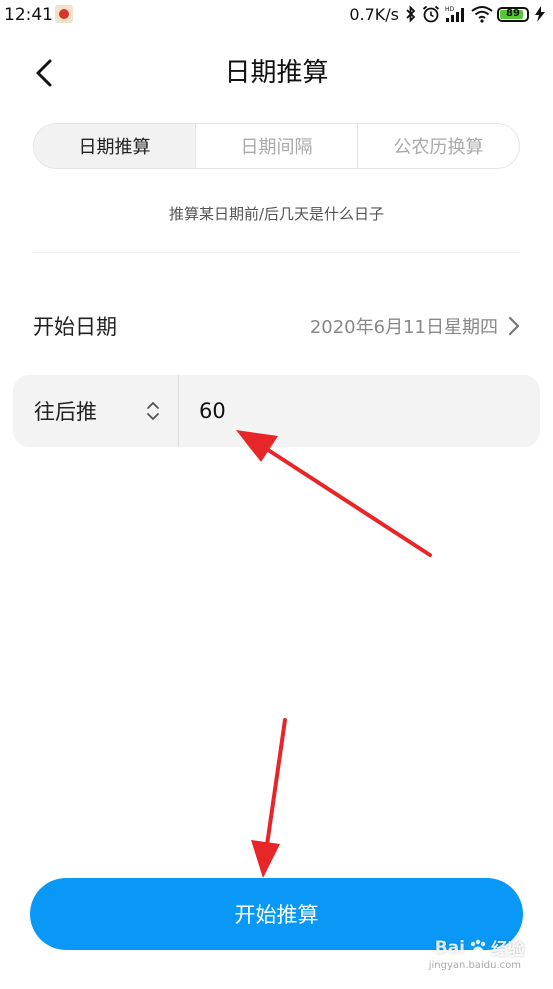 The height and width of the screenshot is (989, 553). Describe the element at coordinates (474, 965) in the screenshot. I see `watermark-url: jingyan.baidu.com` at that location.